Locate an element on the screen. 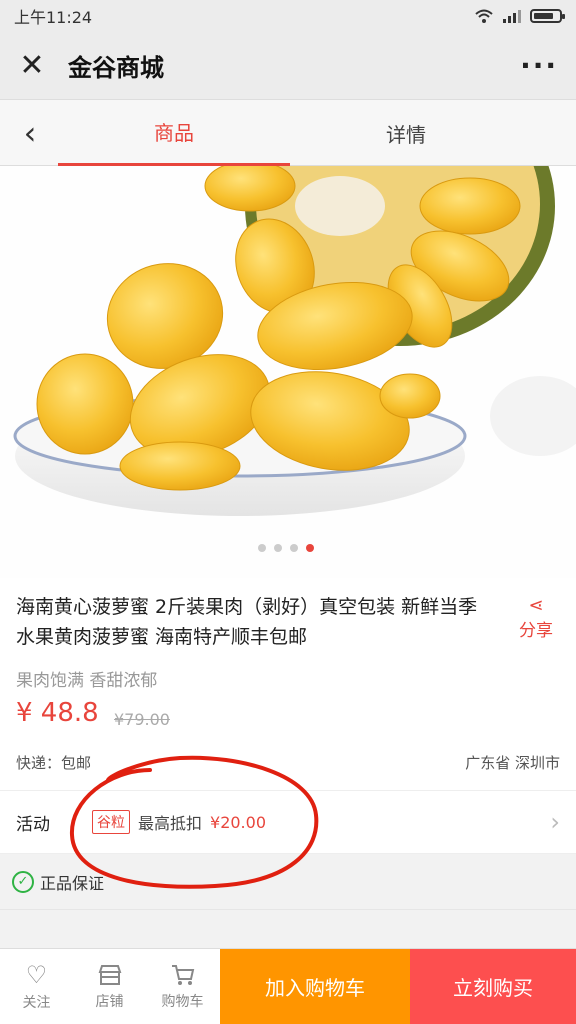 The width and height of the screenshot is (576, 1024). bottom-action-bar: ♡ 关注 店铺 购物车 加入购物车 立刻购买 is located at coordinates (288, 986).